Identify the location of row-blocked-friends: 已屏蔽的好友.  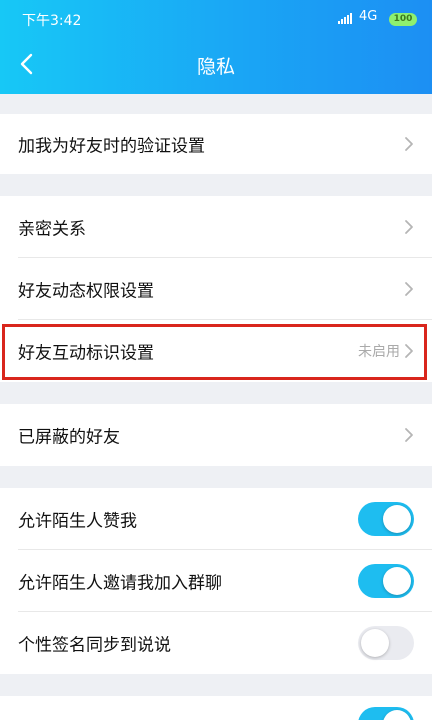
(216, 435).